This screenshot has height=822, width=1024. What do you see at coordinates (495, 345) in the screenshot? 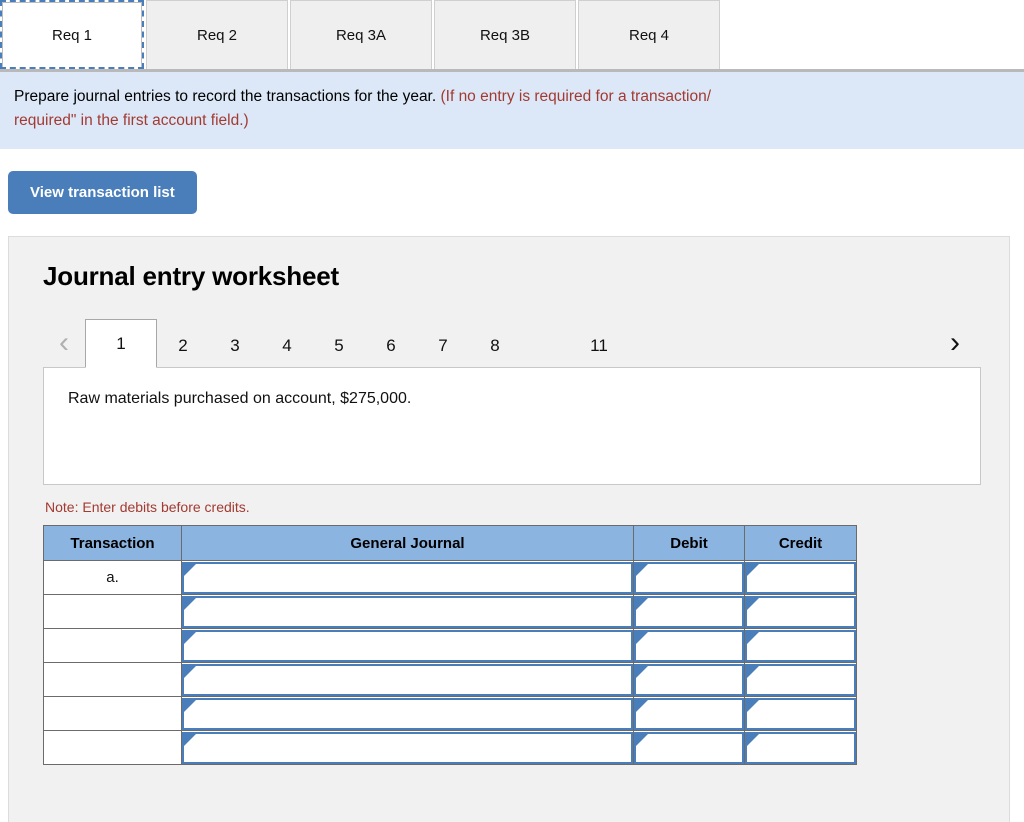
I see `pager-page-8: 8` at bounding box center [495, 345].